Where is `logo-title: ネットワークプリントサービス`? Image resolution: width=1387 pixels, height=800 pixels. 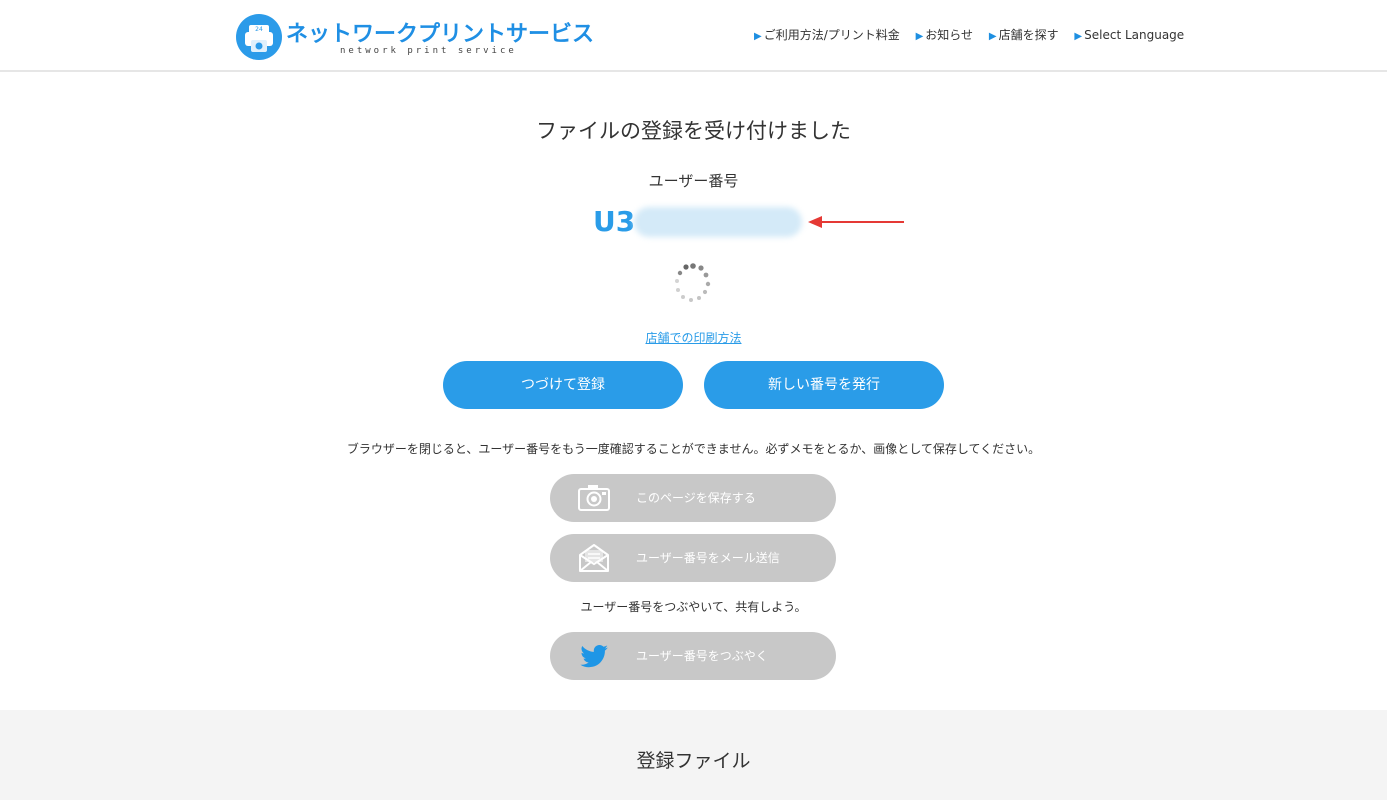 logo-title: ネットワークプリントサービス is located at coordinates (440, 34).